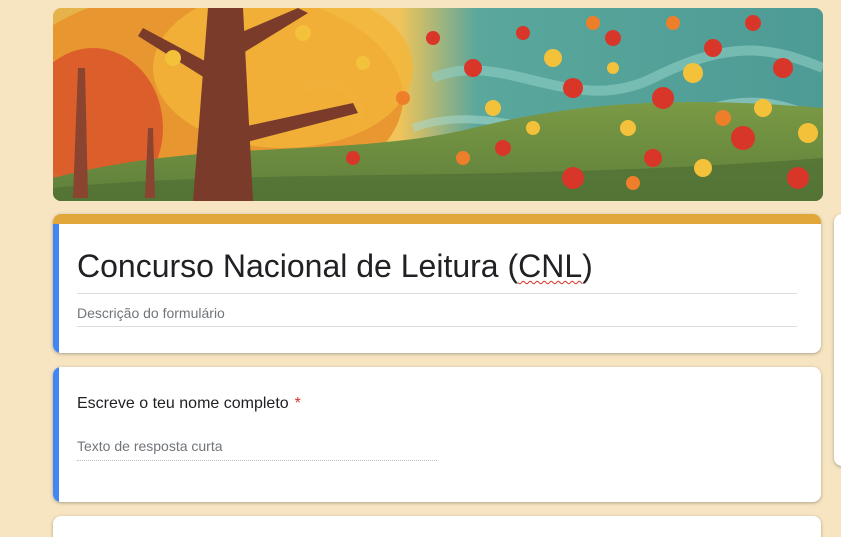 The height and width of the screenshot is (537, 841). Describe the element at coordinates (437, 326) in the screenshot. I see `description-underline` at that location.